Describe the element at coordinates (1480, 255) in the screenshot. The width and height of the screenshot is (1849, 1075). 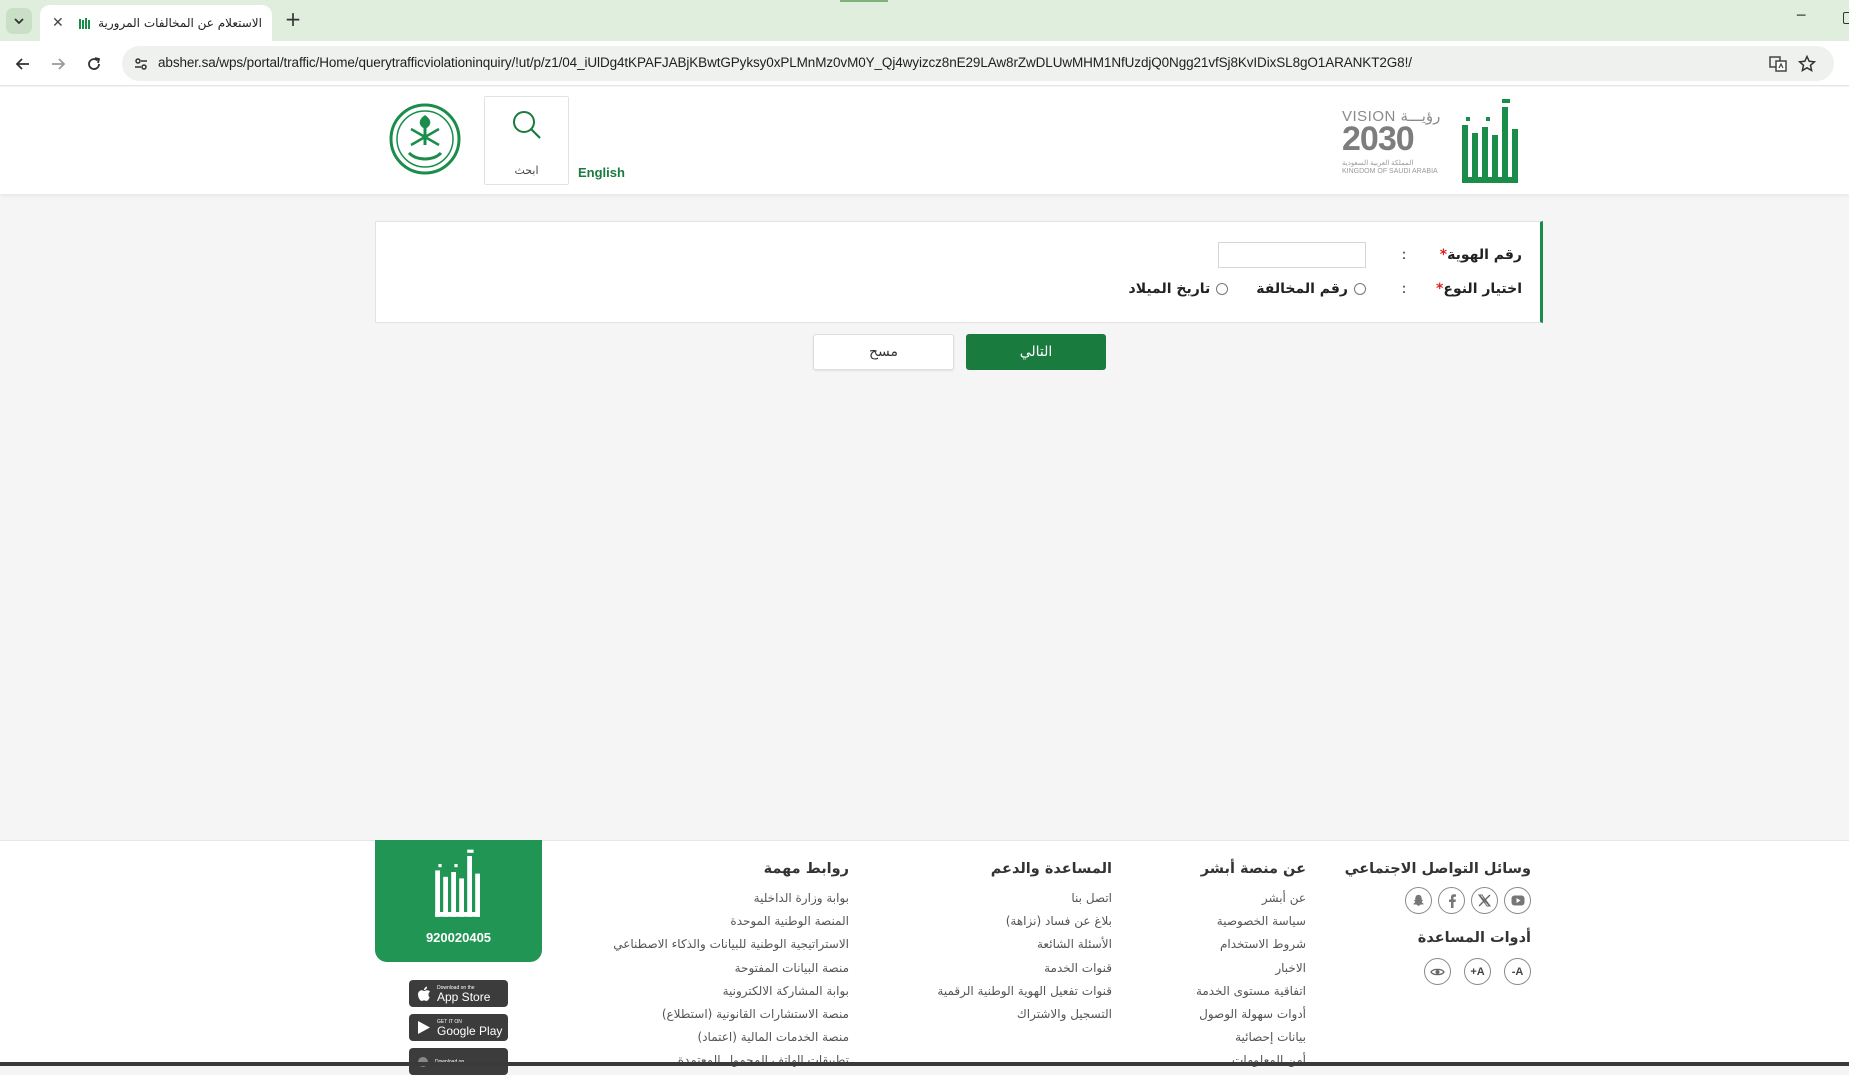
I see `id-number-label: رقم الهوية*` at that location.